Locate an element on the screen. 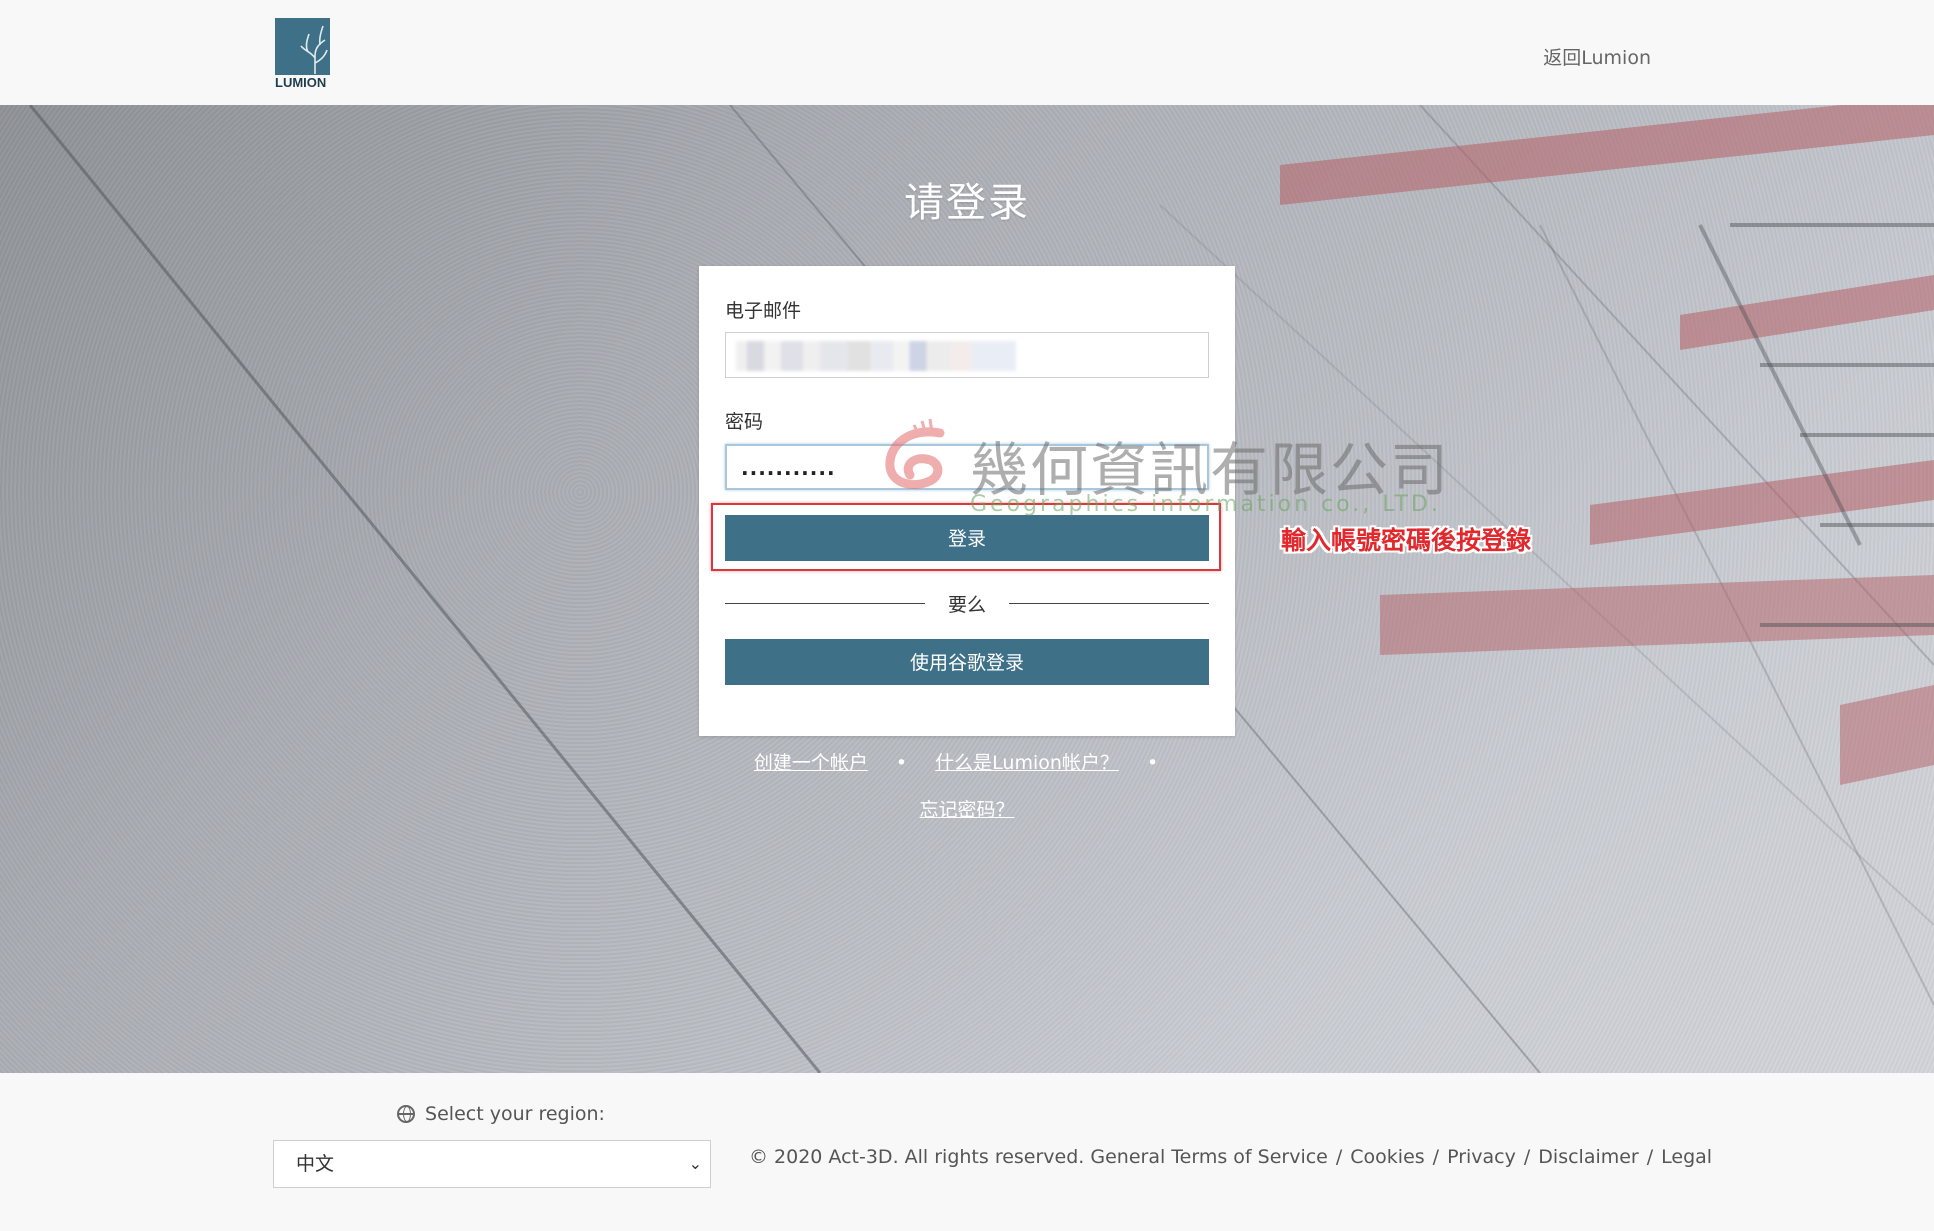 The height and width of the screenshot is (1231, 1934). region-select: 中文 ⌄ is located at coordinates (492, 1164).